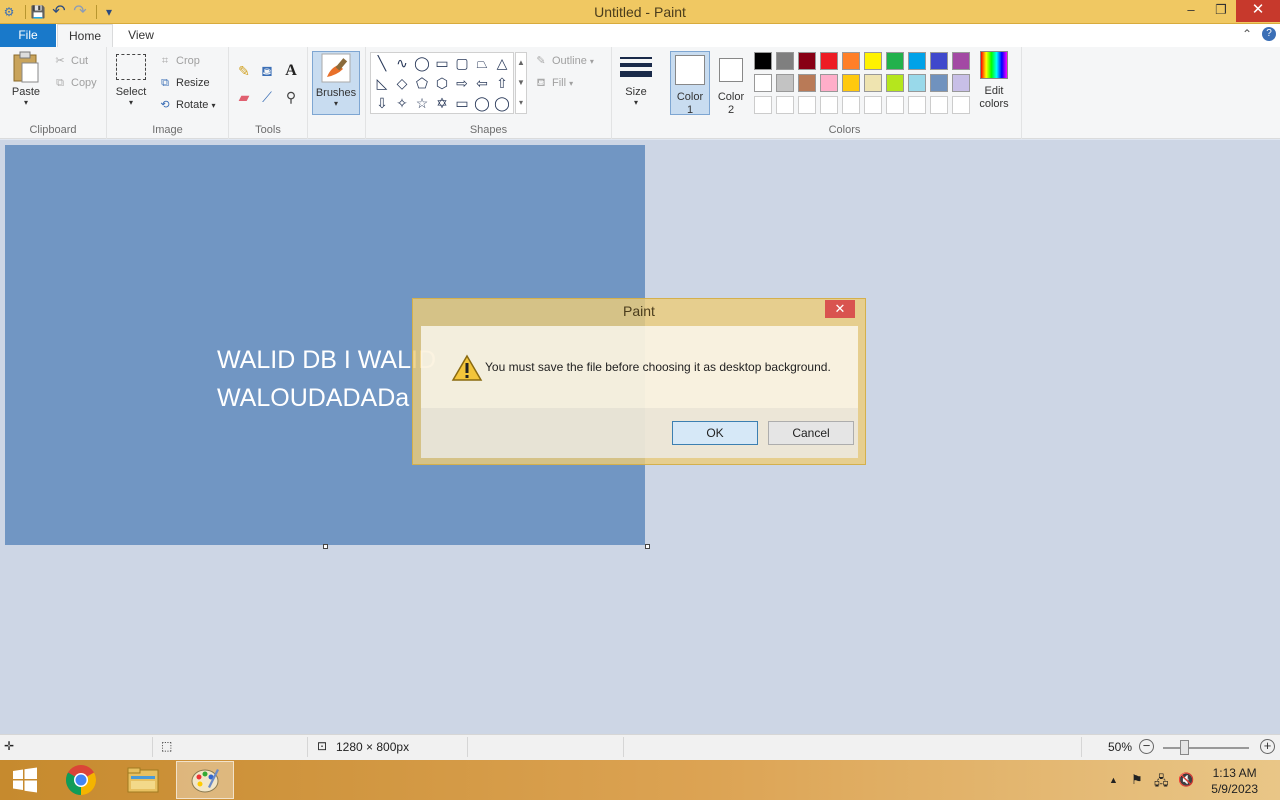  I want to click on down-arrow-shape-icon: ⇩, so click(382, 103).